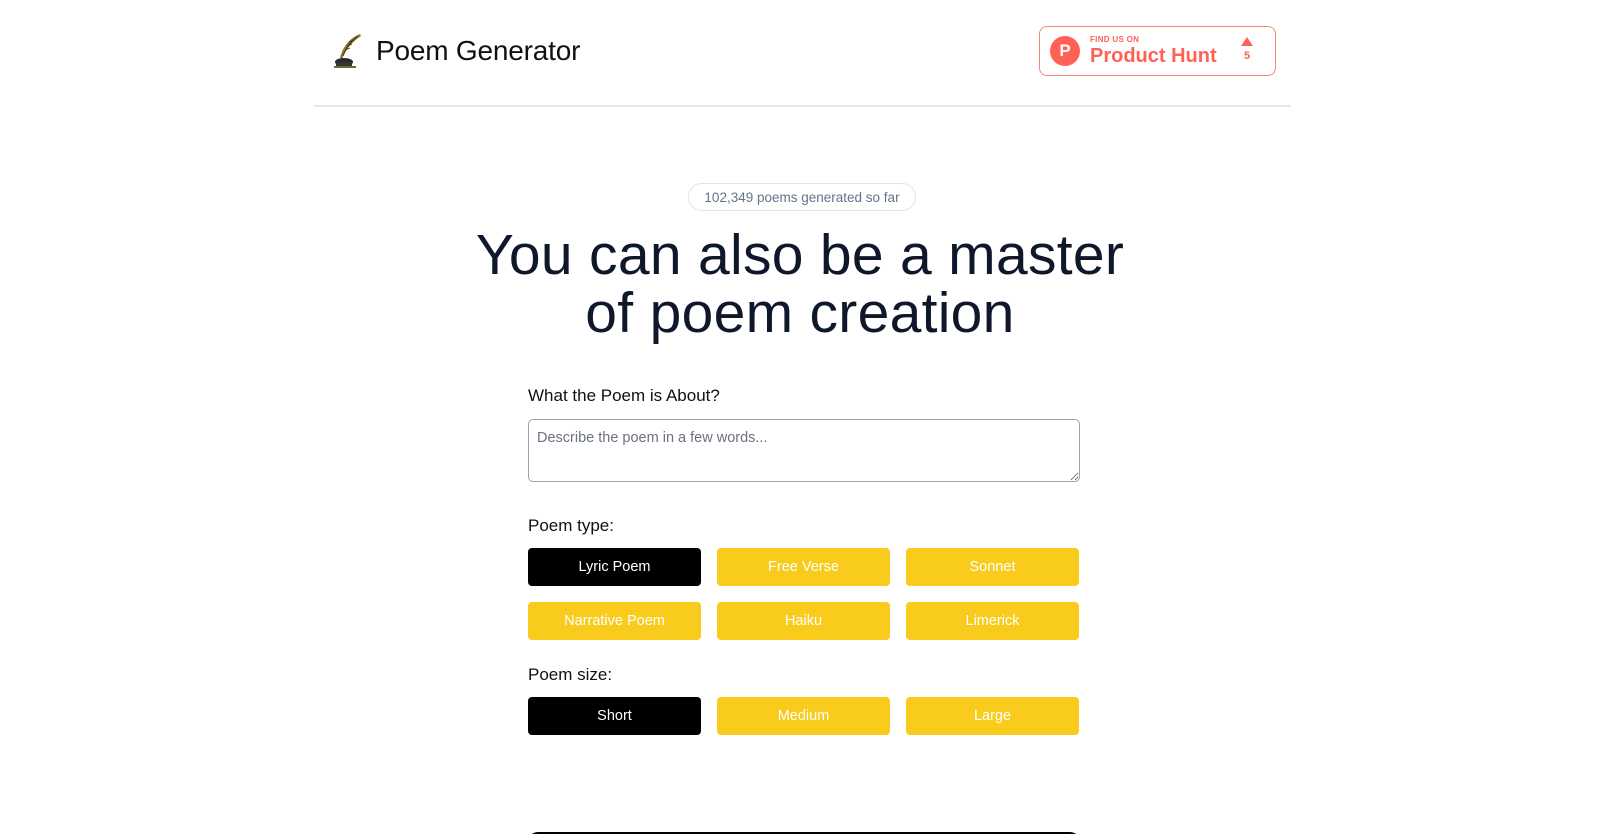  I want to click on brand-name: Poem Generator, so click(478, 50).